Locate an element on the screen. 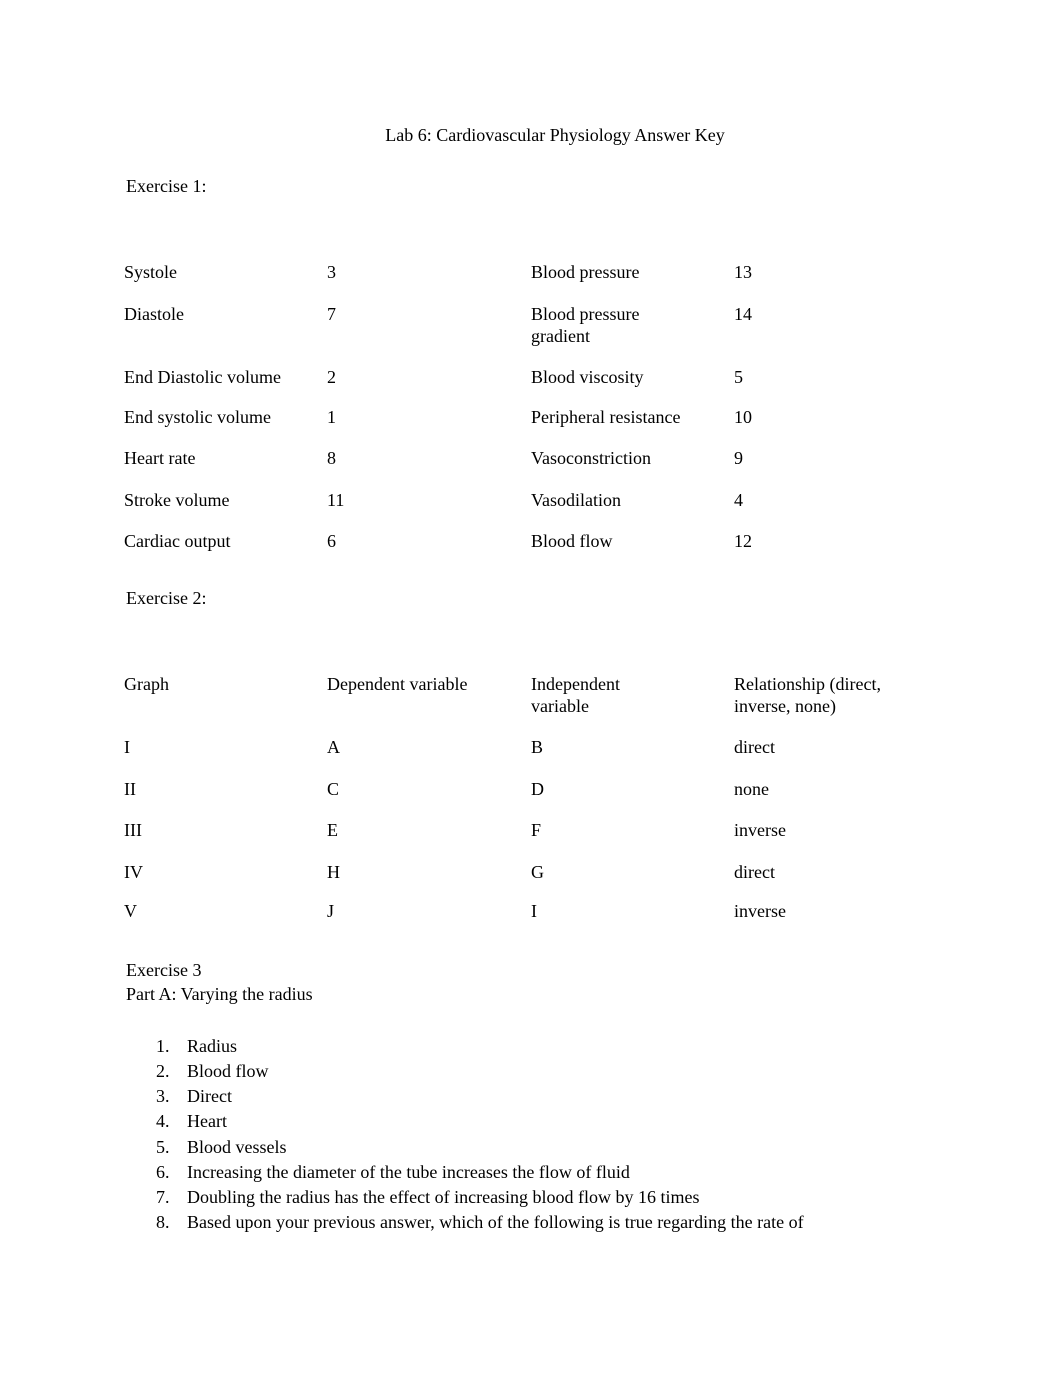  ex1-term: Peripheral resistance is located at coordinates (606, 417).